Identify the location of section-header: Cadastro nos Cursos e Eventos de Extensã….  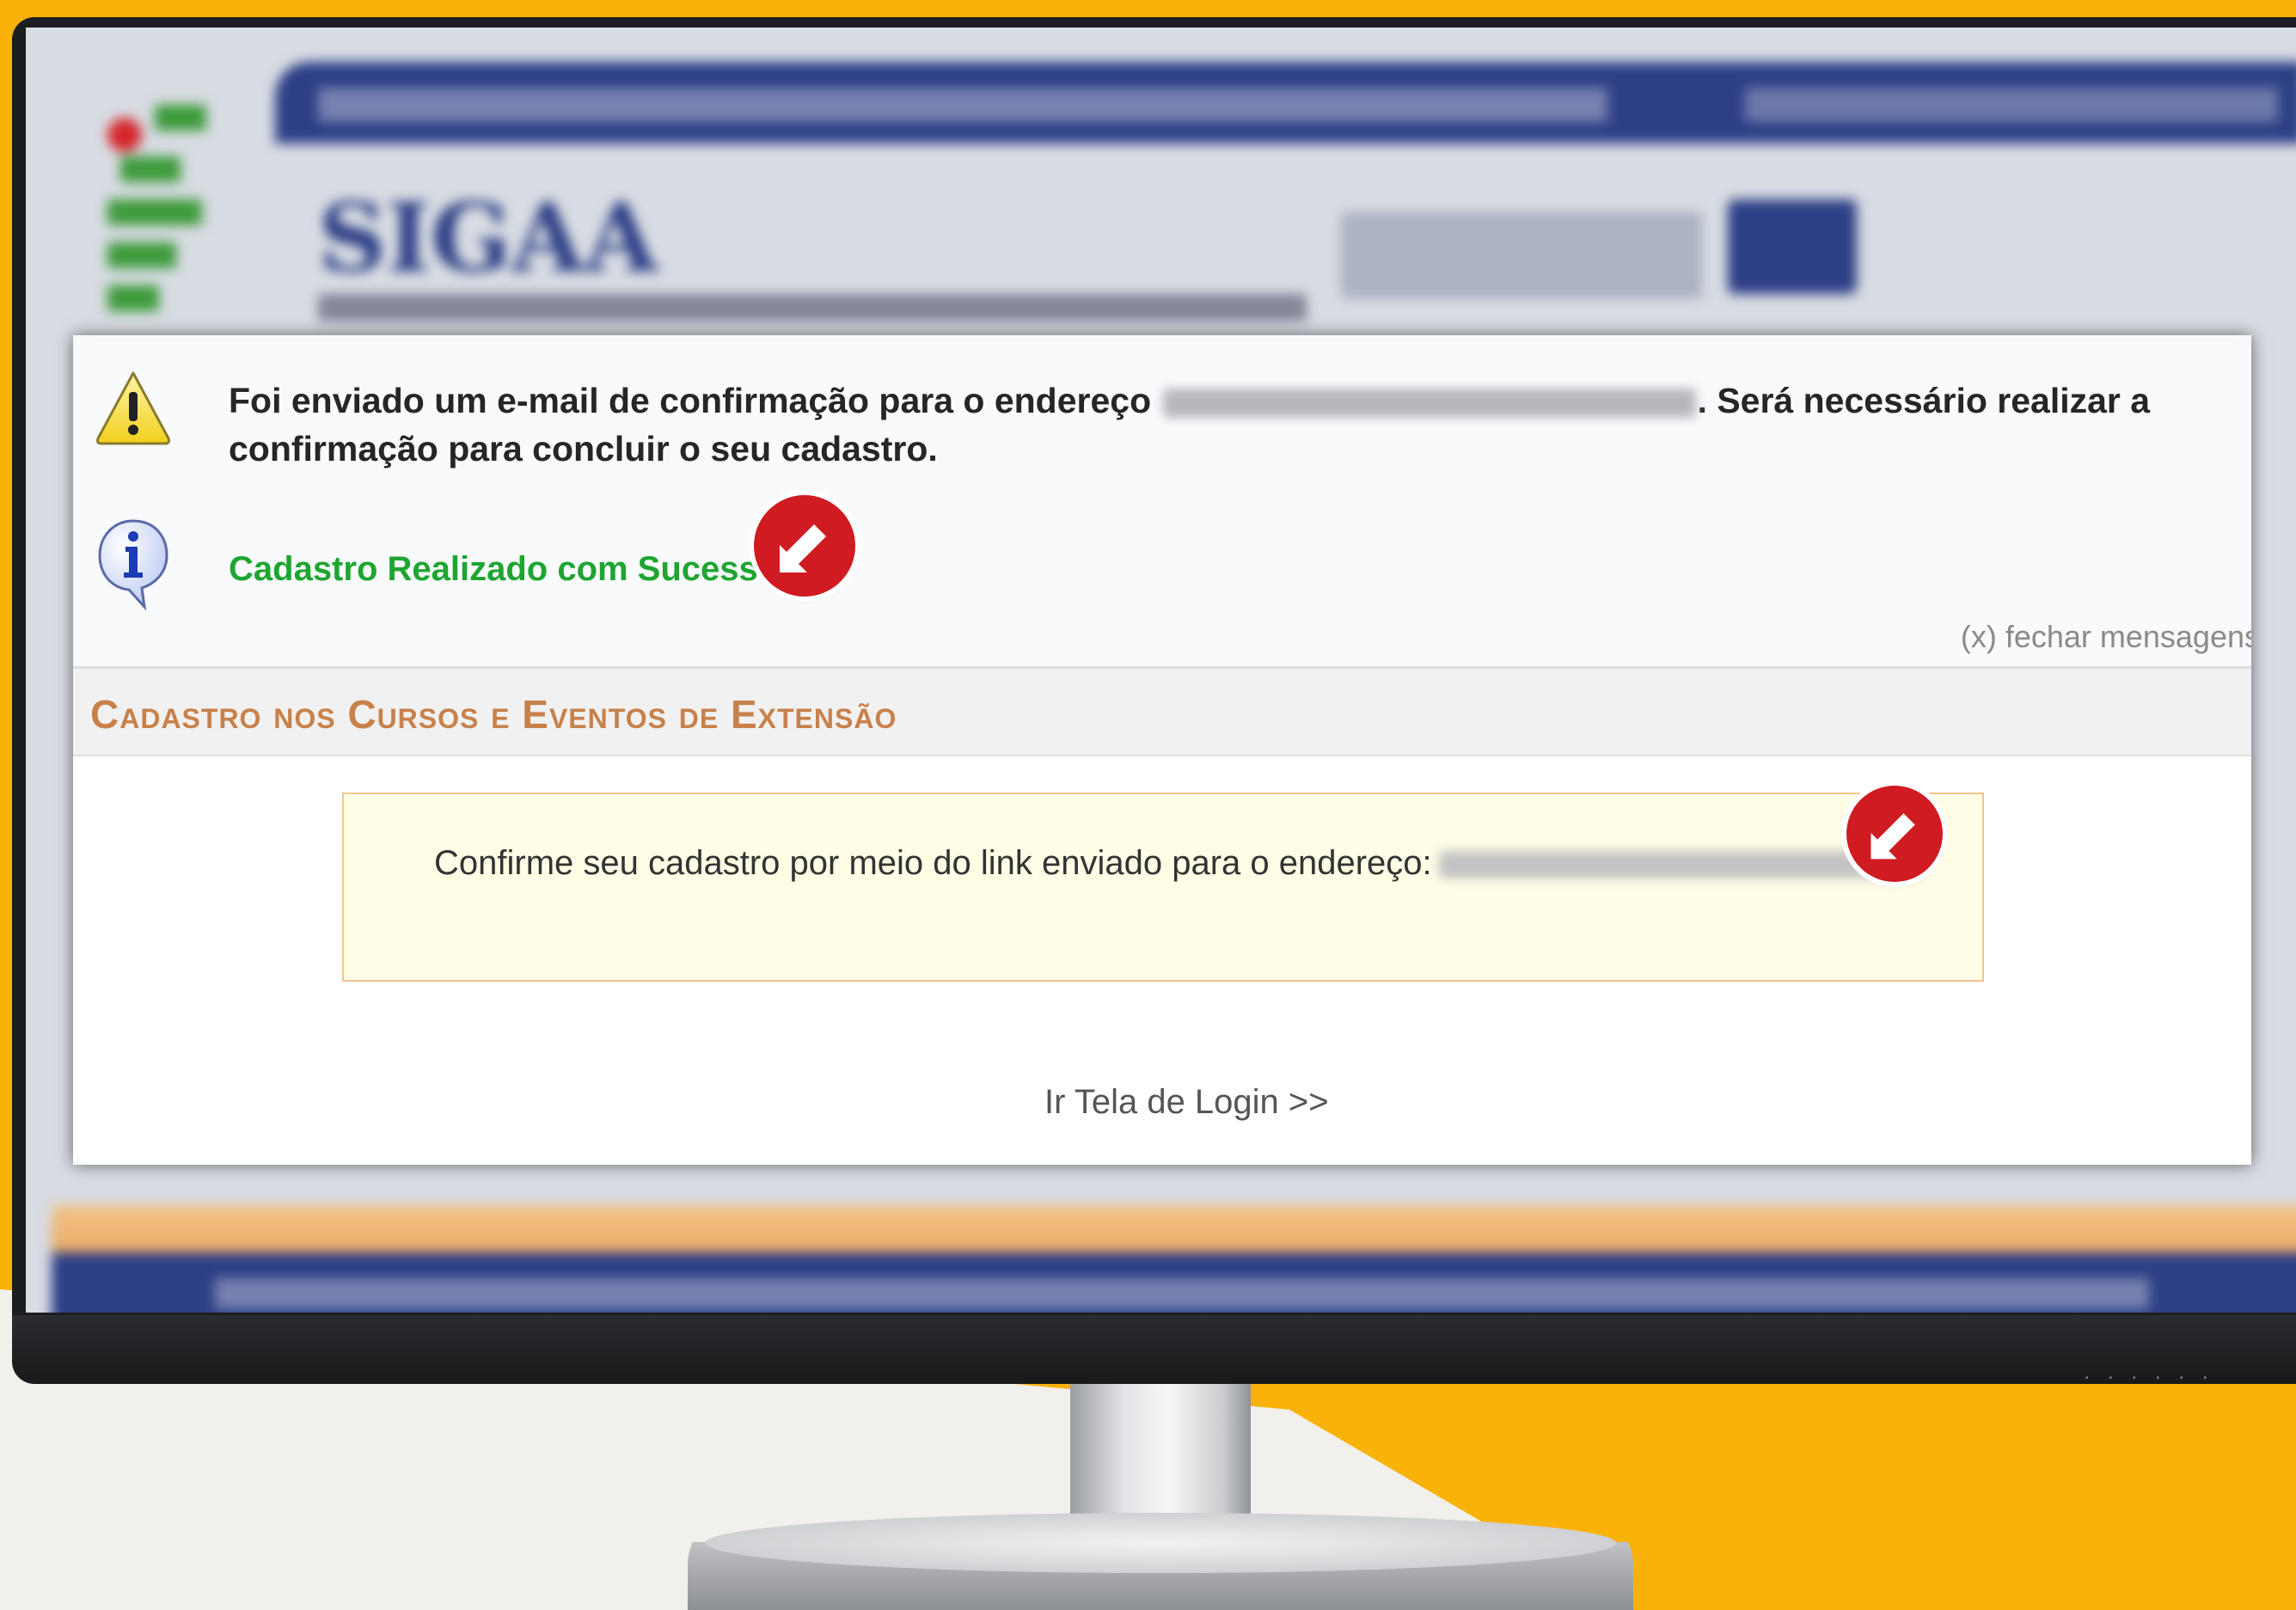
(1162, 712).